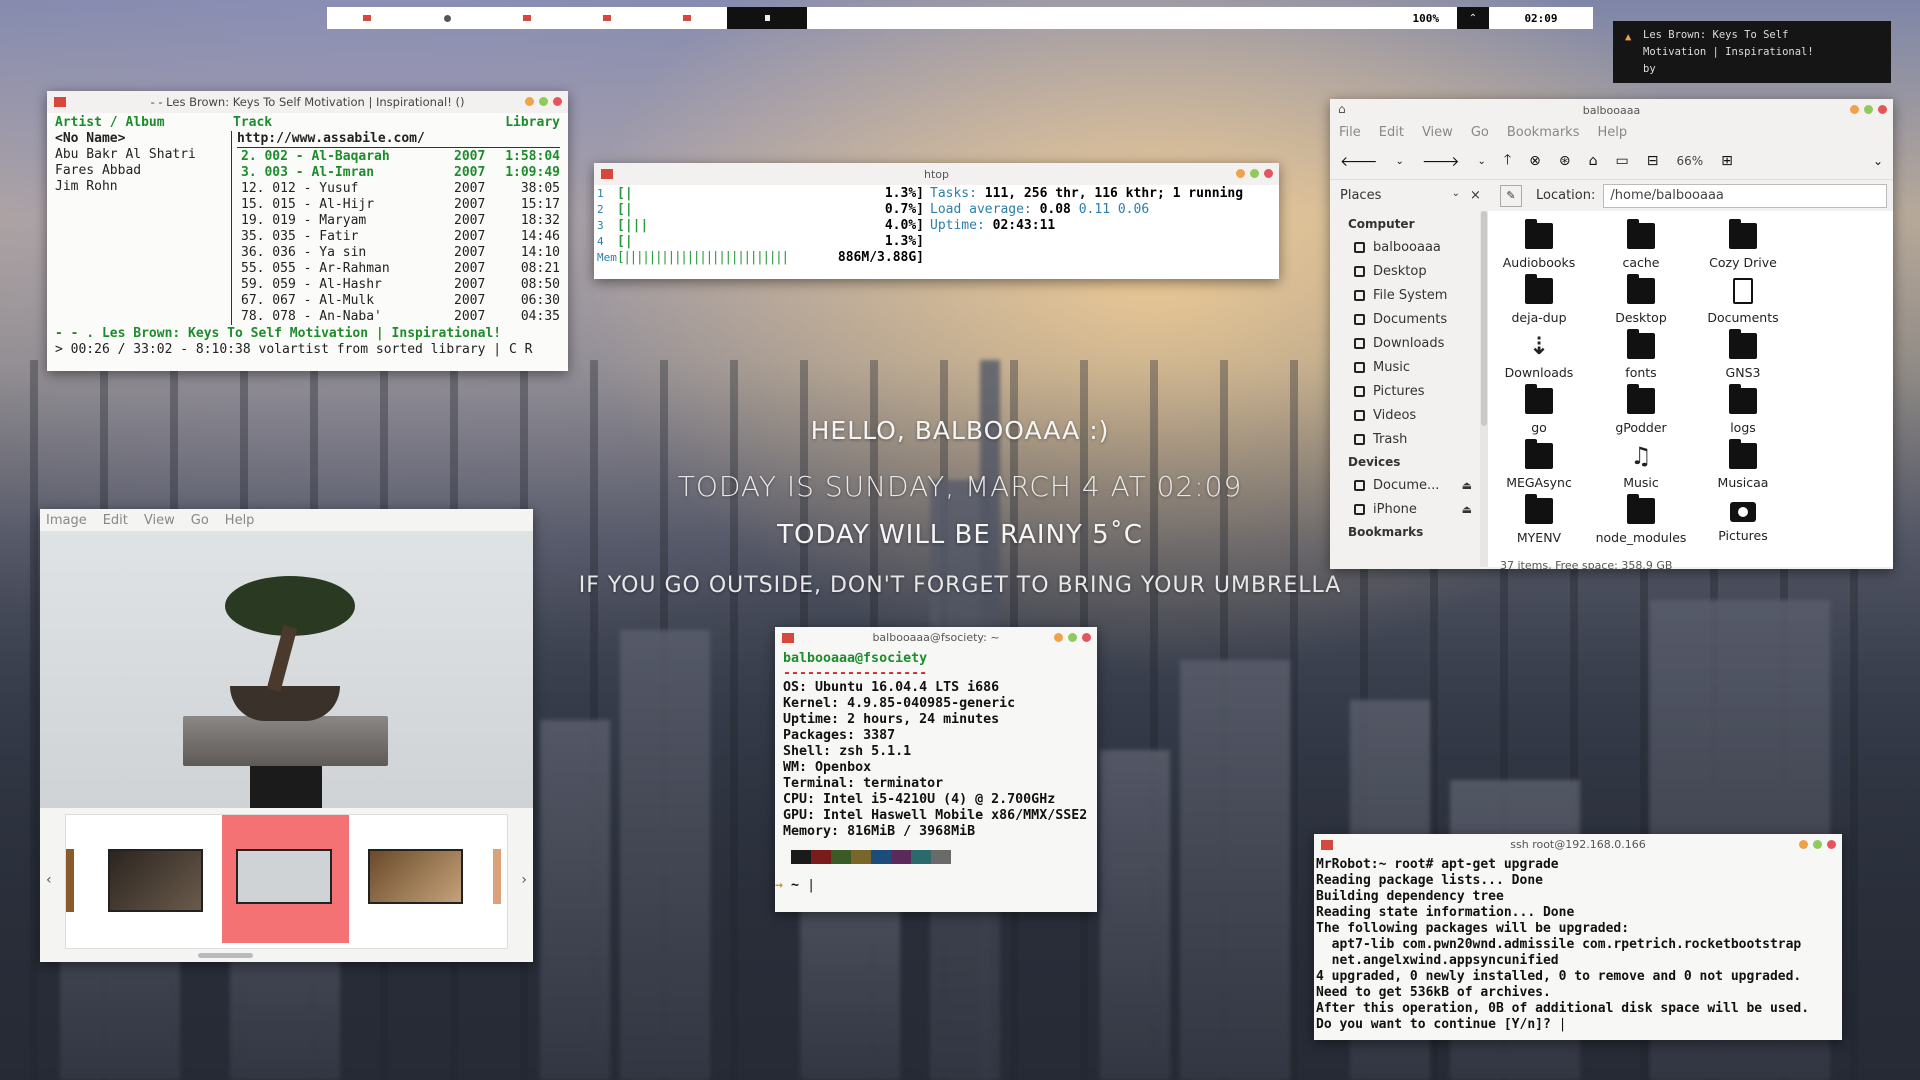 The image size is (1920, 1080). Describe the element at coordinates (1641, 413) in the screenshot. I see `file-item: gPodder` at that location.